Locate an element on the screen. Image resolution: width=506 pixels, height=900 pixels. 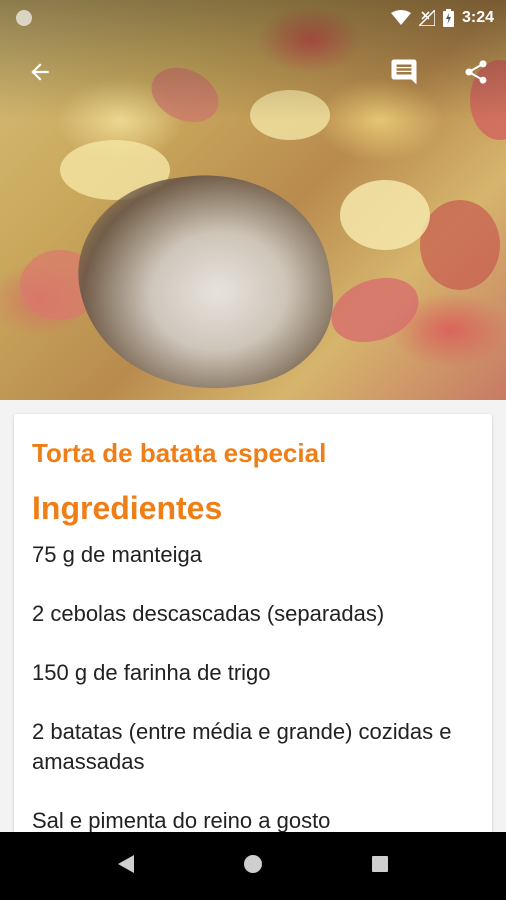
nav-back-button is located at coordinates (126, 866).